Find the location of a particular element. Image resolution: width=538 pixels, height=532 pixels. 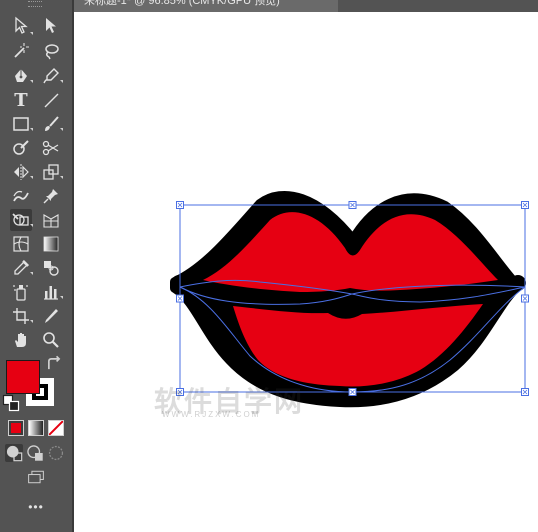

blend-icon is located at coordinates (51, 268).